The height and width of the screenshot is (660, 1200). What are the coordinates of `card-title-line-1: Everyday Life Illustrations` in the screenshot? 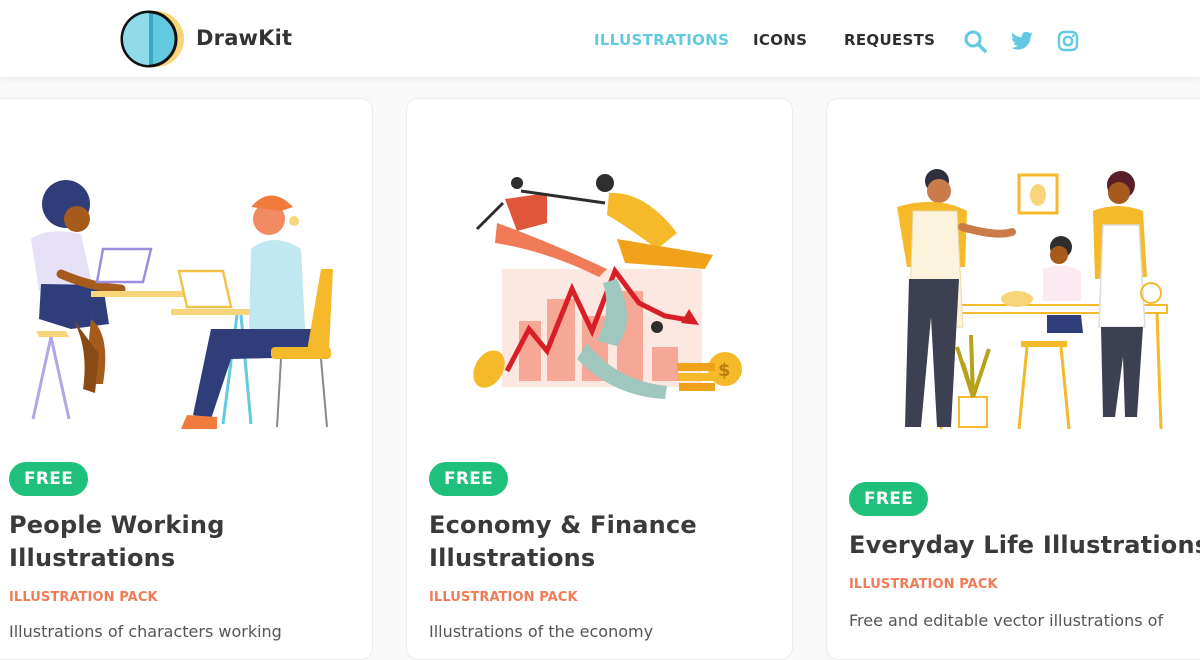 It's located at (1024, 545).